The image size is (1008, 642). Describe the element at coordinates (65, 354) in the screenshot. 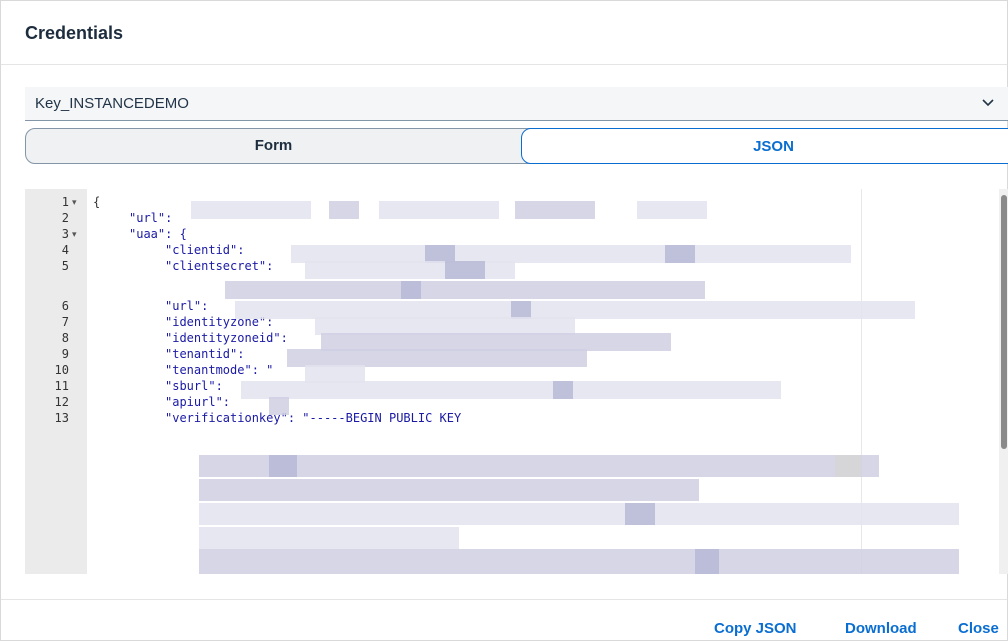

I see `line-number: 9` at that location.